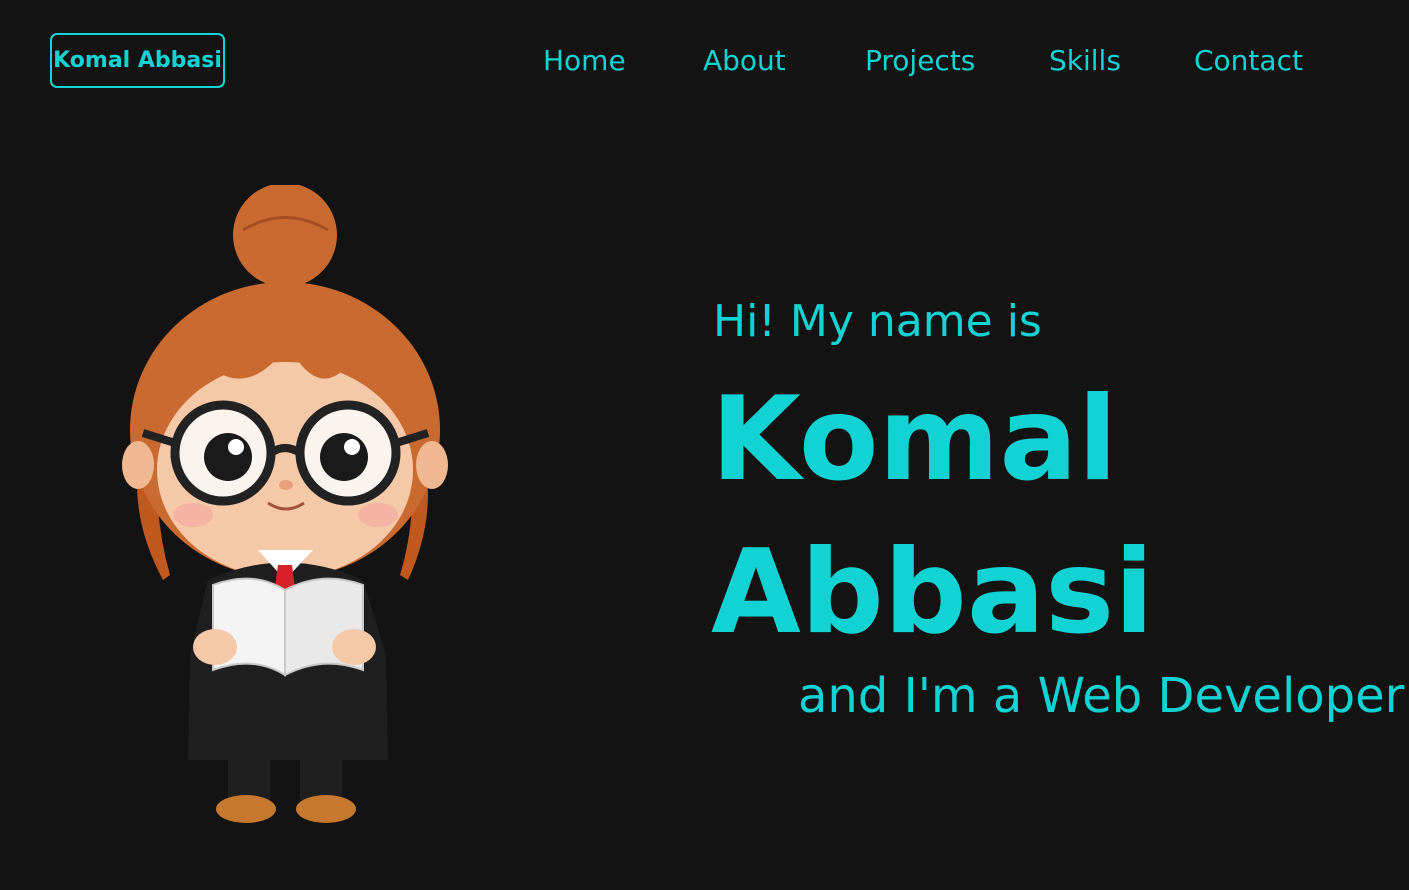 Image resolution: width=1409 pixels, height=890 pixels. What do you see at coordinates (1248, 64) in the screenshot?
I see `nav-contact-link: Contact` at bounding box center [1248, 64].